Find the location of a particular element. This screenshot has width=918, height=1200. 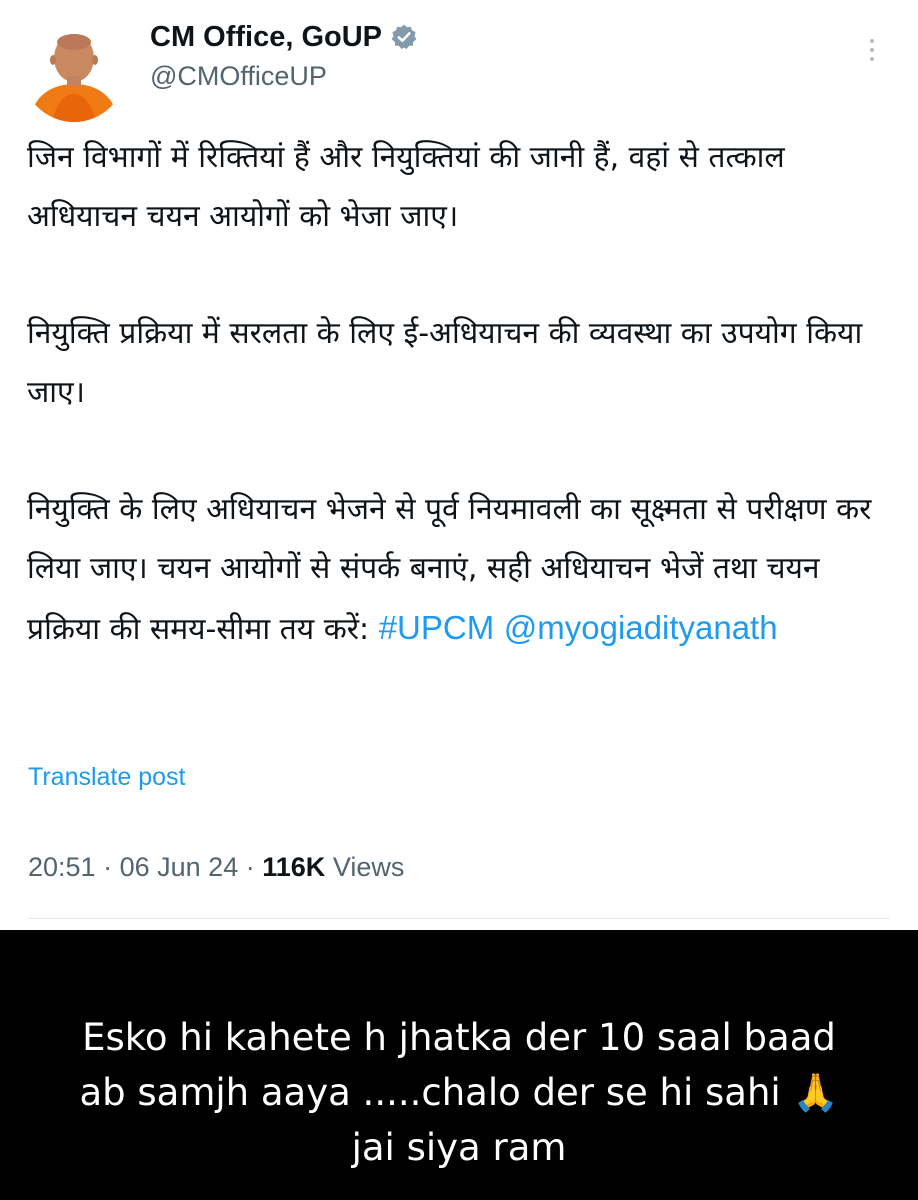

verified-badge-icon is located at coordinates (404, 37).